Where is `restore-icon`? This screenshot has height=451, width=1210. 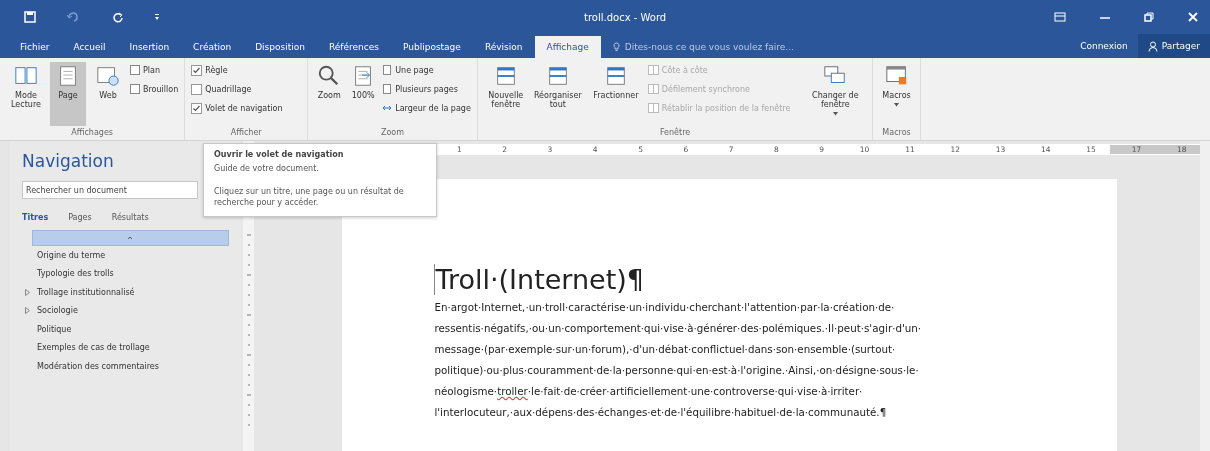
restore-icon is located at coordinates (1149, 17).